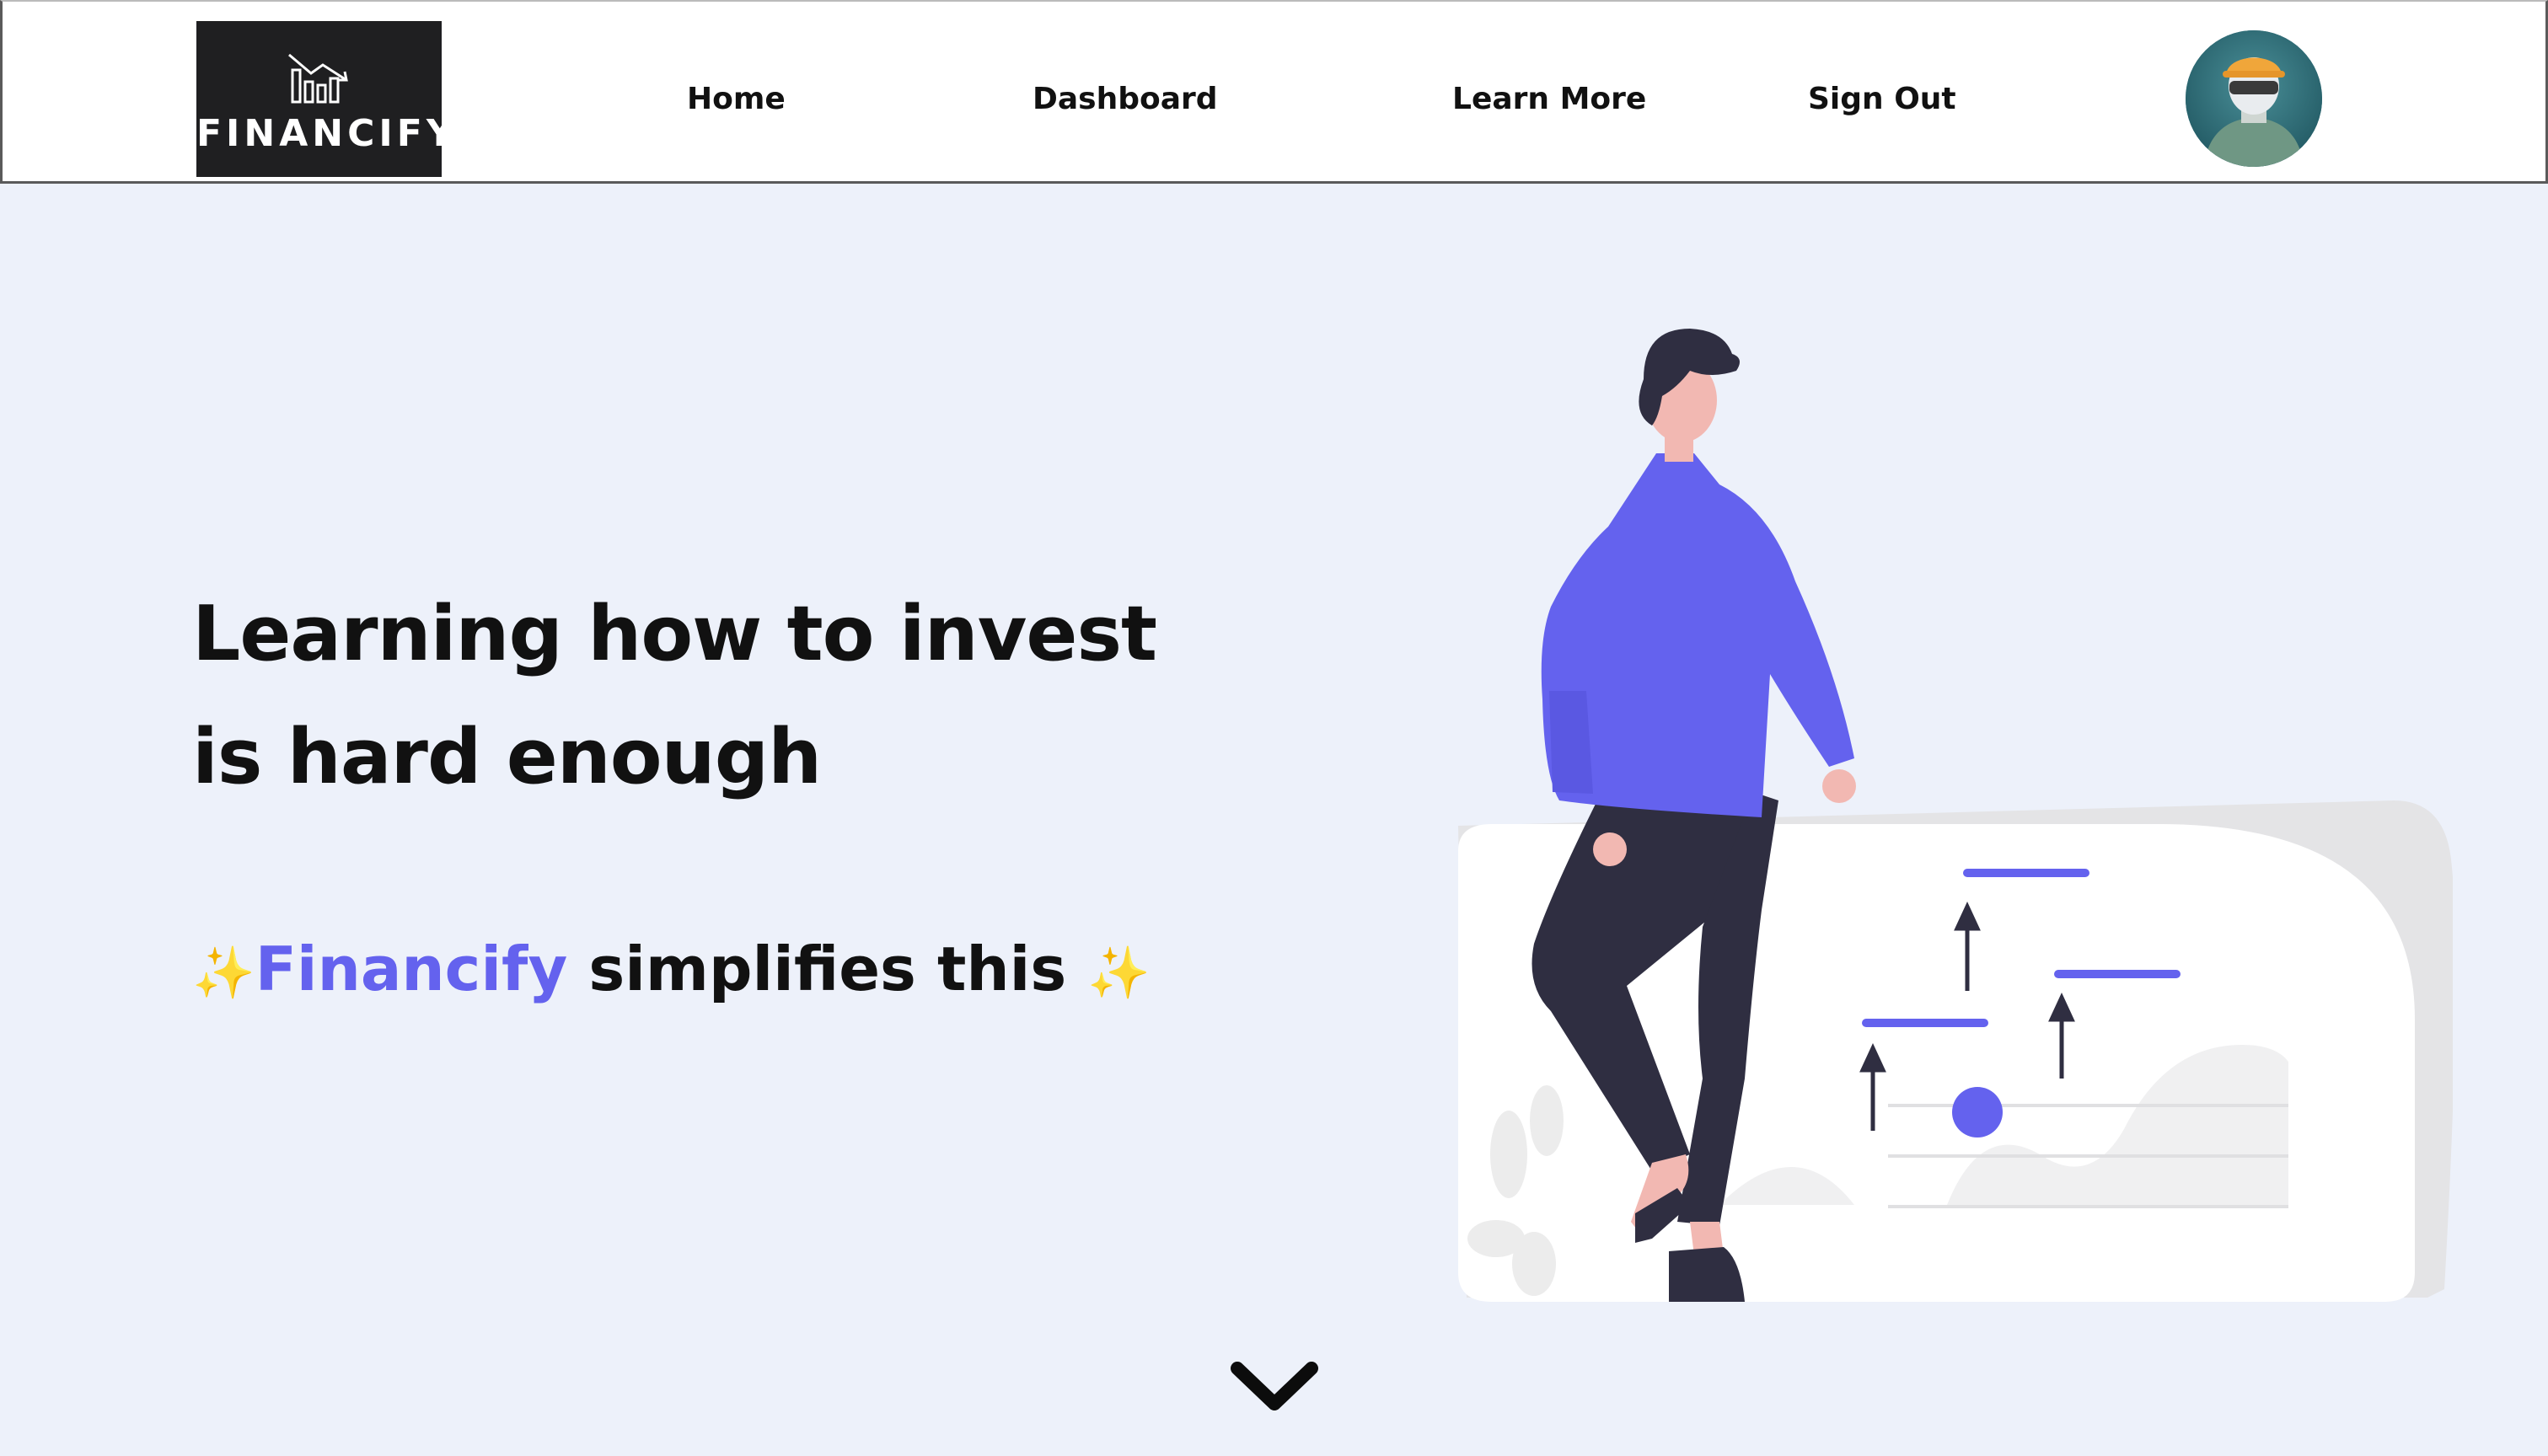  What do you see at coordinates (1549, 99) in the screenshot?
I see `nav-learn-more-link: Learn More` at bounding box center [1549, 99].